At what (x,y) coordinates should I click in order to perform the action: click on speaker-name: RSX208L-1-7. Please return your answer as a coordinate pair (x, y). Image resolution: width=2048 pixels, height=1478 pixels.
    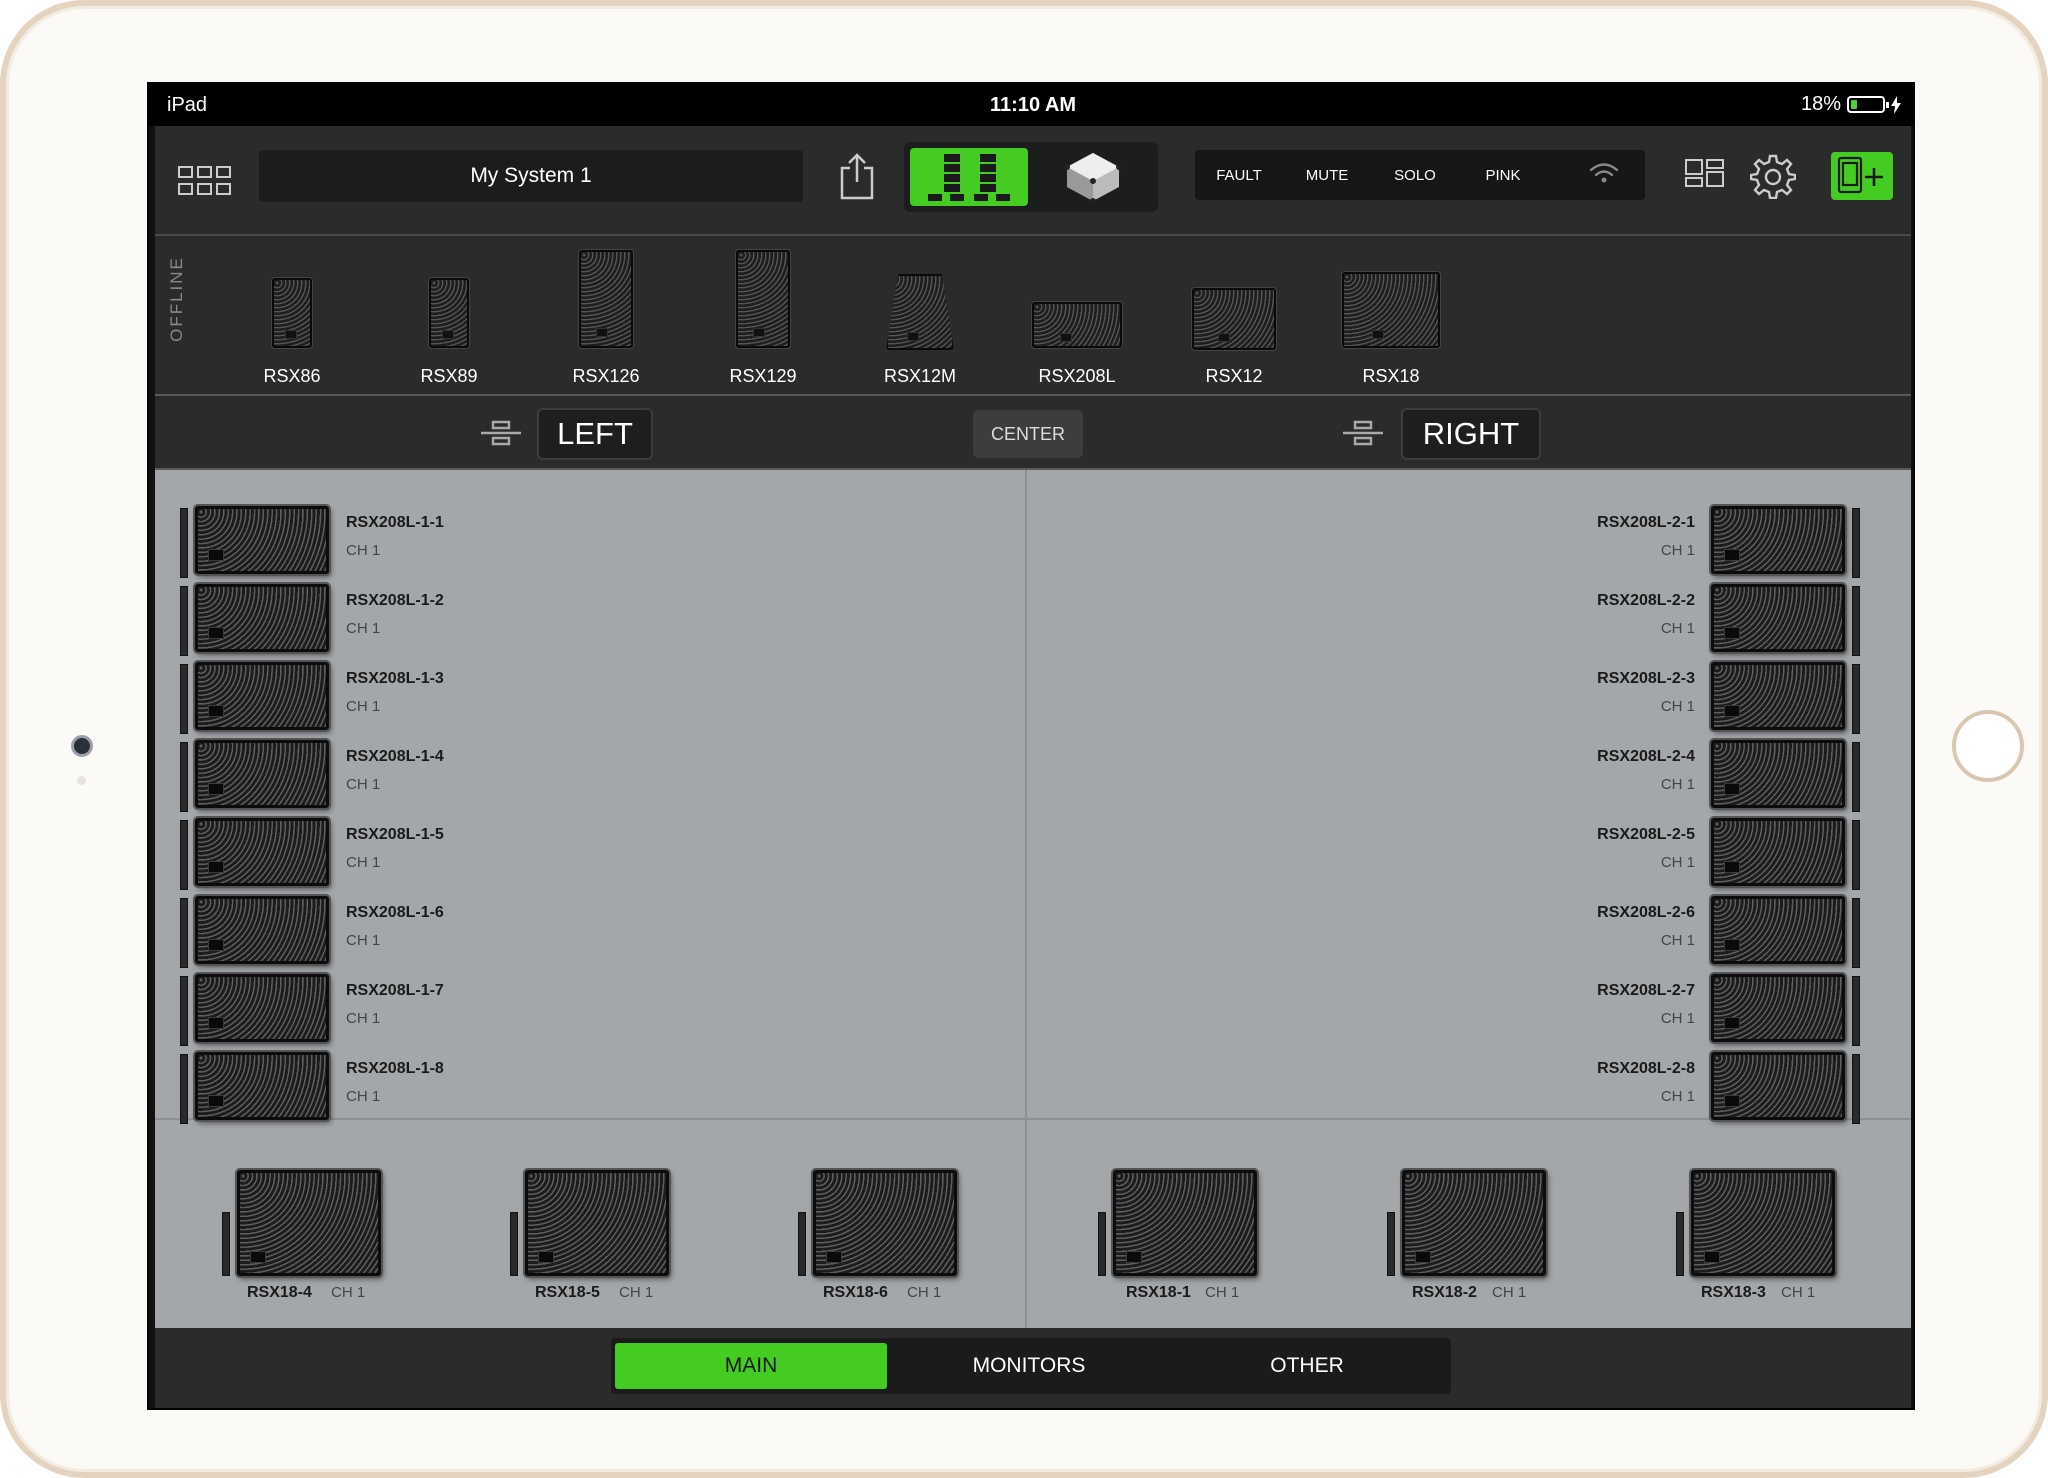
    Looking at the image, I should click on (395, 990).